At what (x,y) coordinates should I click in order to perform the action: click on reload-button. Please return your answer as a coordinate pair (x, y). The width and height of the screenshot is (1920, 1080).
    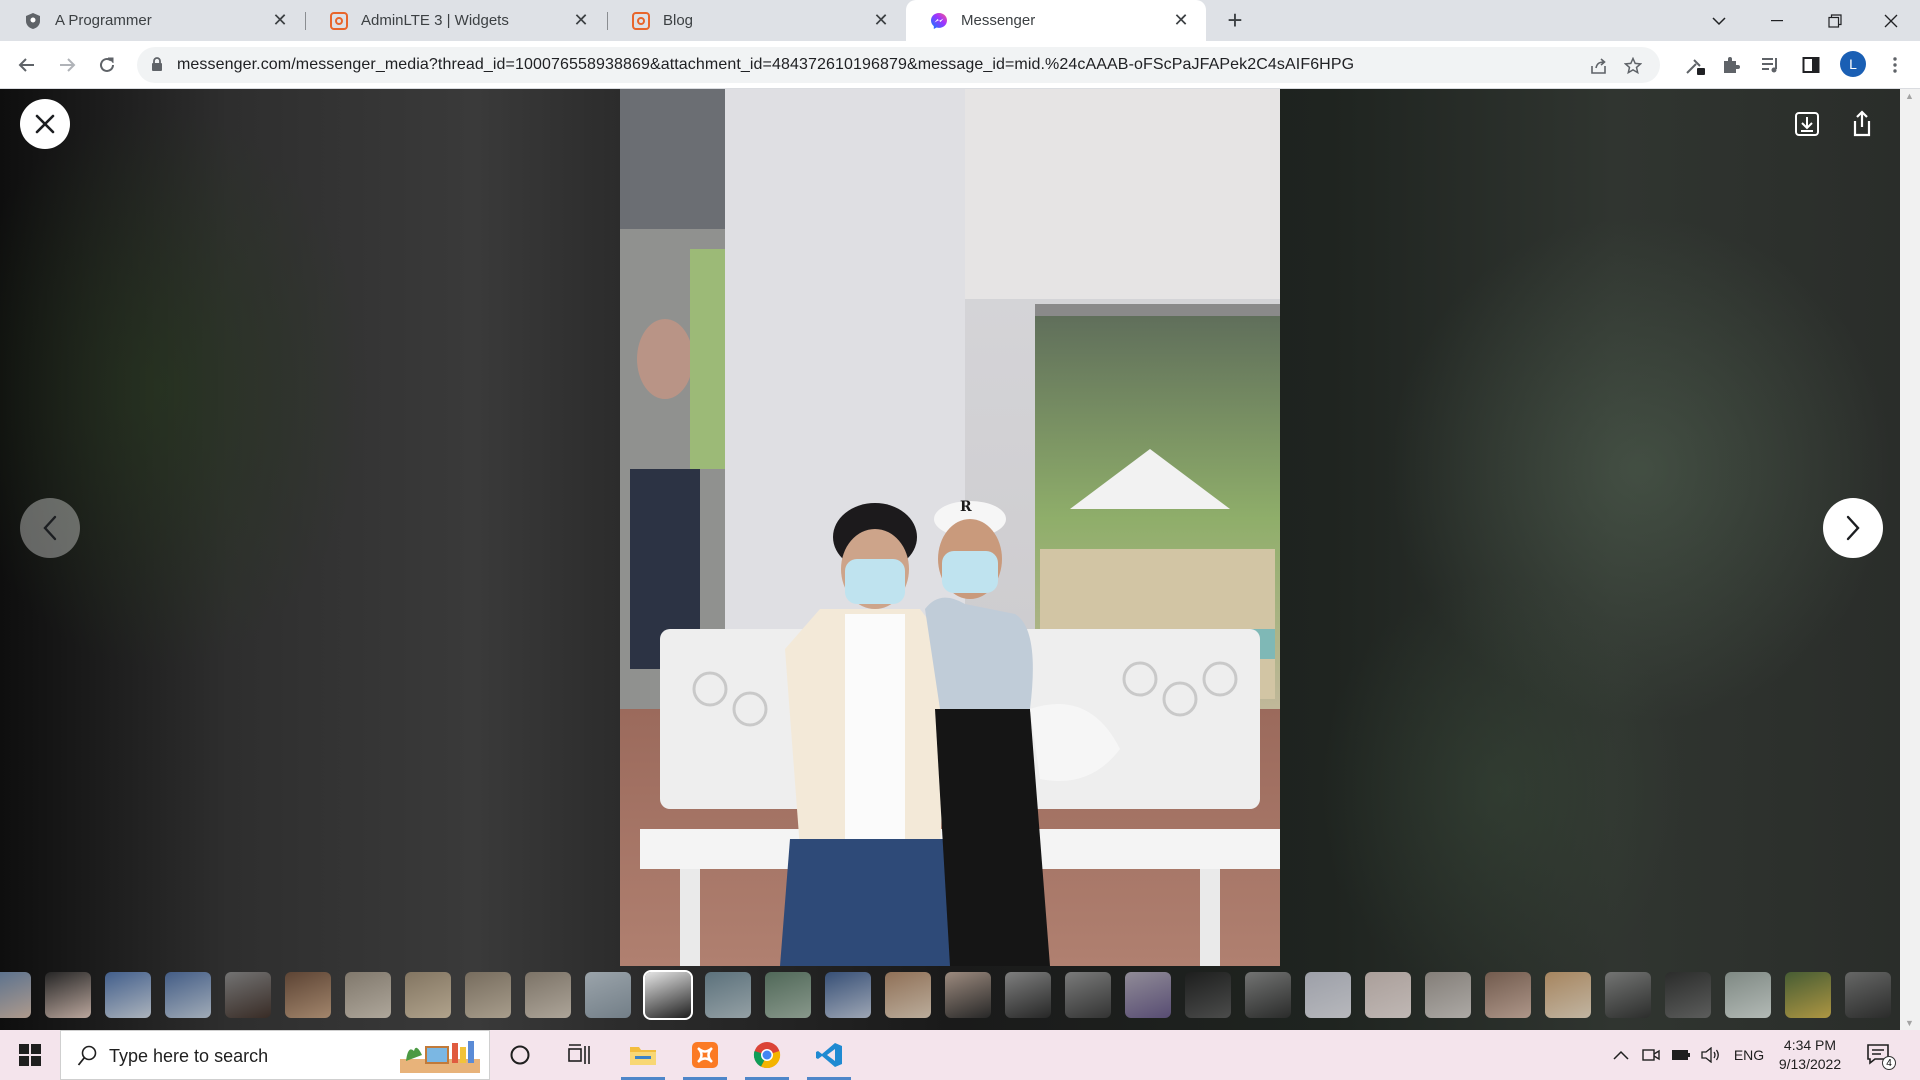
    Looking at the image, I should click on (107, 65).